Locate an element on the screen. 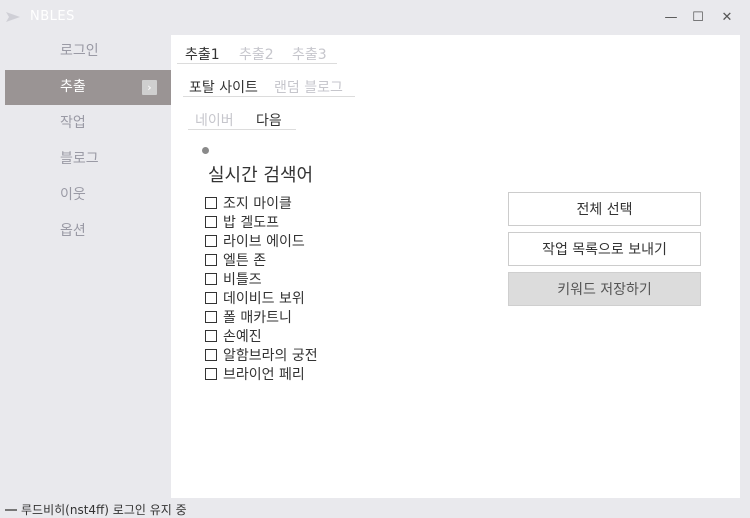 This screenshot has height=518, width=750. keyword-label: 브라이언 페리 is located at coordinates (264, 374).